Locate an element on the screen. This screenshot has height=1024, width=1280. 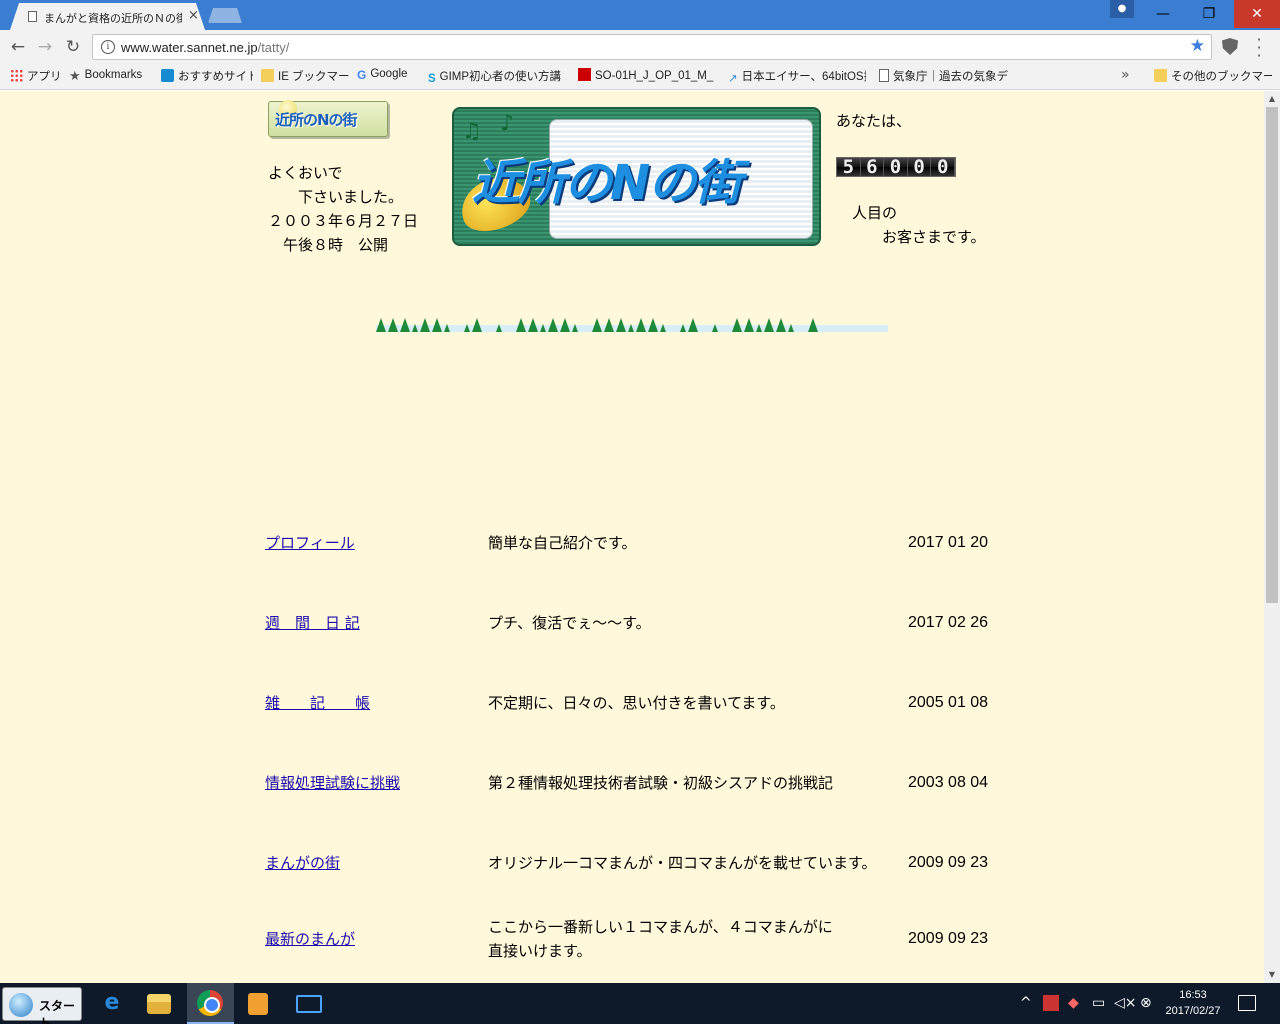
close-window-button: ✕ is located at coordinates (1257, 14).